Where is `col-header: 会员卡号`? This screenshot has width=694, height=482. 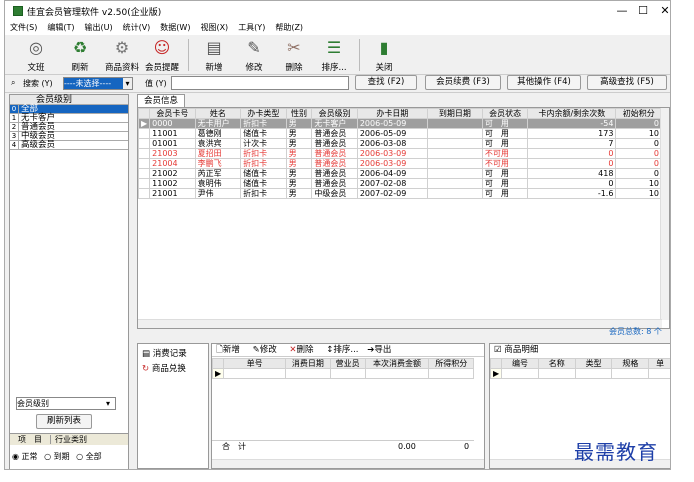
col-header: 会员卡号 is located at coordinates (172, 113).